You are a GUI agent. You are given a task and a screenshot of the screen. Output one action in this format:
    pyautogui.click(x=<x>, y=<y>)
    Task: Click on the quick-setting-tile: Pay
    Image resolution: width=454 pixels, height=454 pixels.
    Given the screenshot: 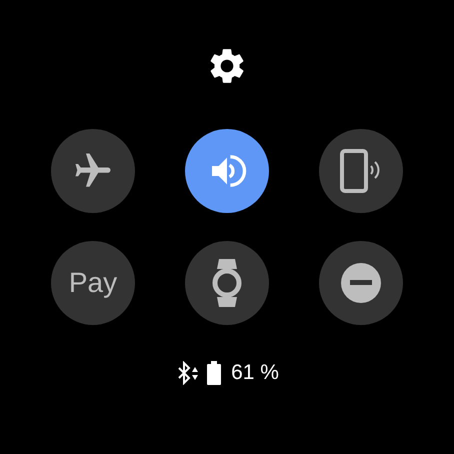 What is the action you would take?
    pyautogui.click(x=93, y=283)
    